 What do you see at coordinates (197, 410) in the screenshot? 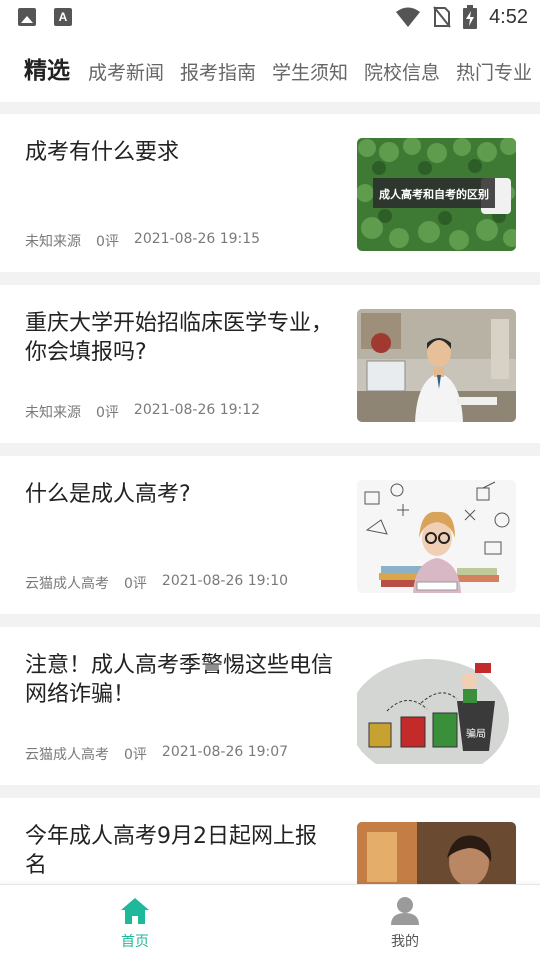
I see `article-date: 2021-08-26 19:12` at bounding box center [197, 410].